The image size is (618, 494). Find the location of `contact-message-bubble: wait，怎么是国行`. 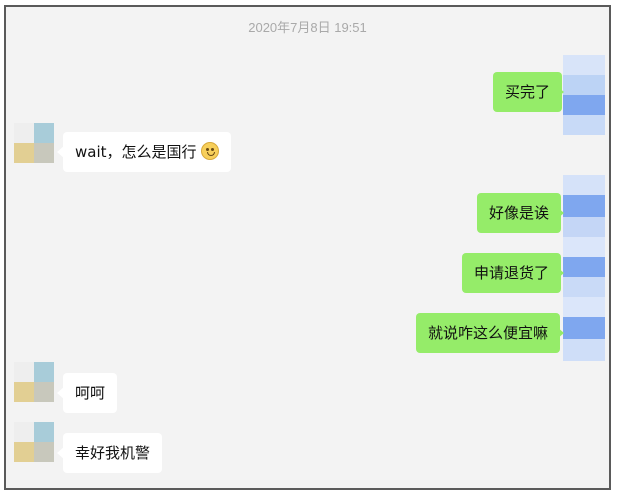

contact-message-bubble: wait，怎么是国行 is located at coordinates (147, 152).